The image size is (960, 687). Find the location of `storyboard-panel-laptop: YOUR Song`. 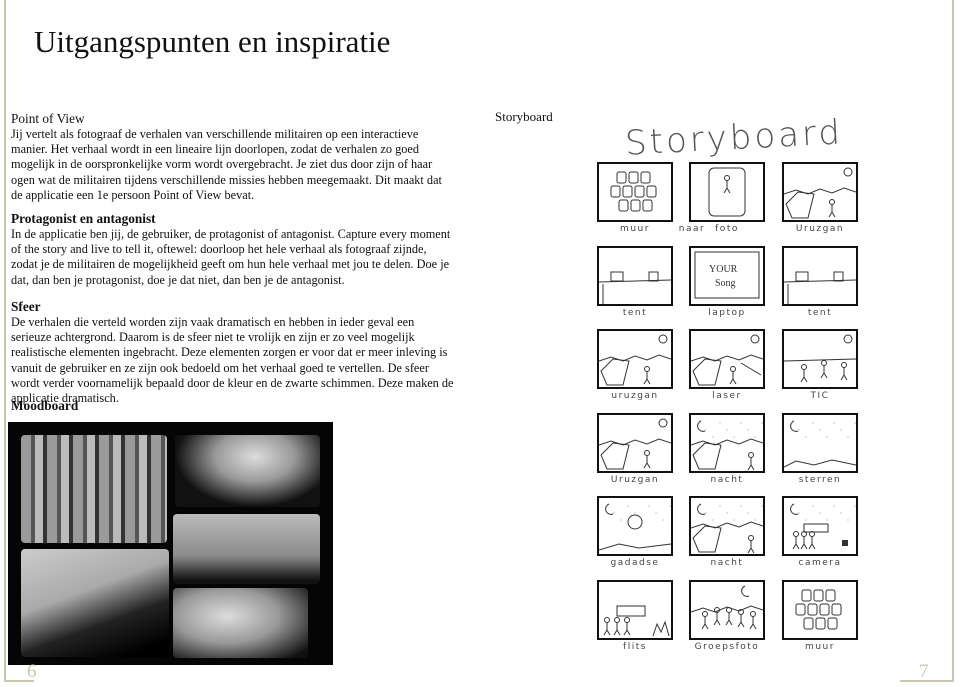

storyboard-panel-laptop: YOUR Song is located at coordinates (727, 275).